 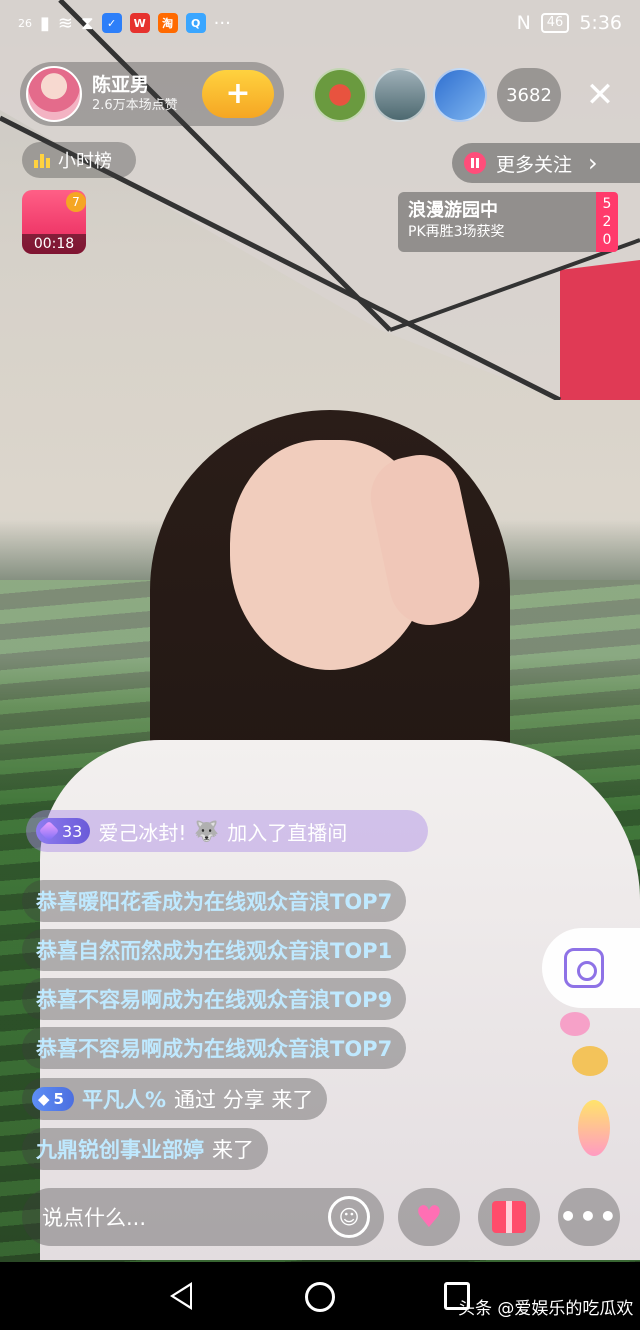 What do you see at coordinates (534, 164) in the screenshot?
I see `more-follow-label: 更多关注` at bounding box center [534, 164].